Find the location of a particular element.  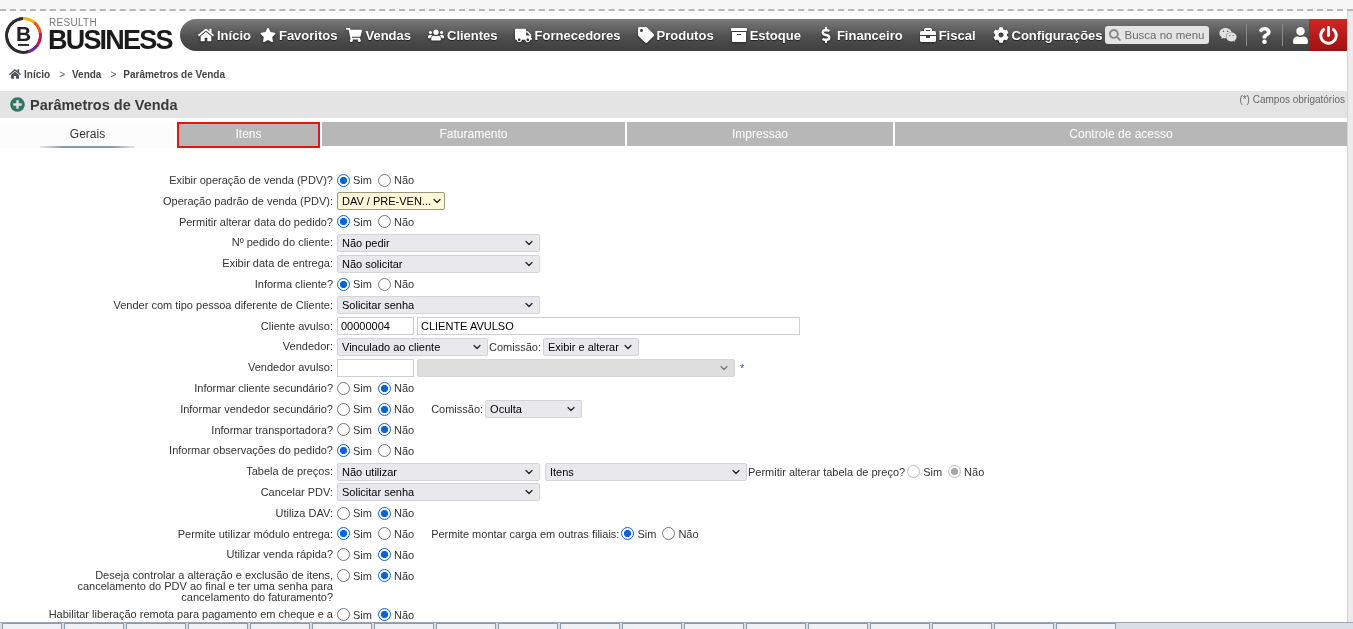

nav-menu-item: Financeiro is located at coordinates (860, 35).